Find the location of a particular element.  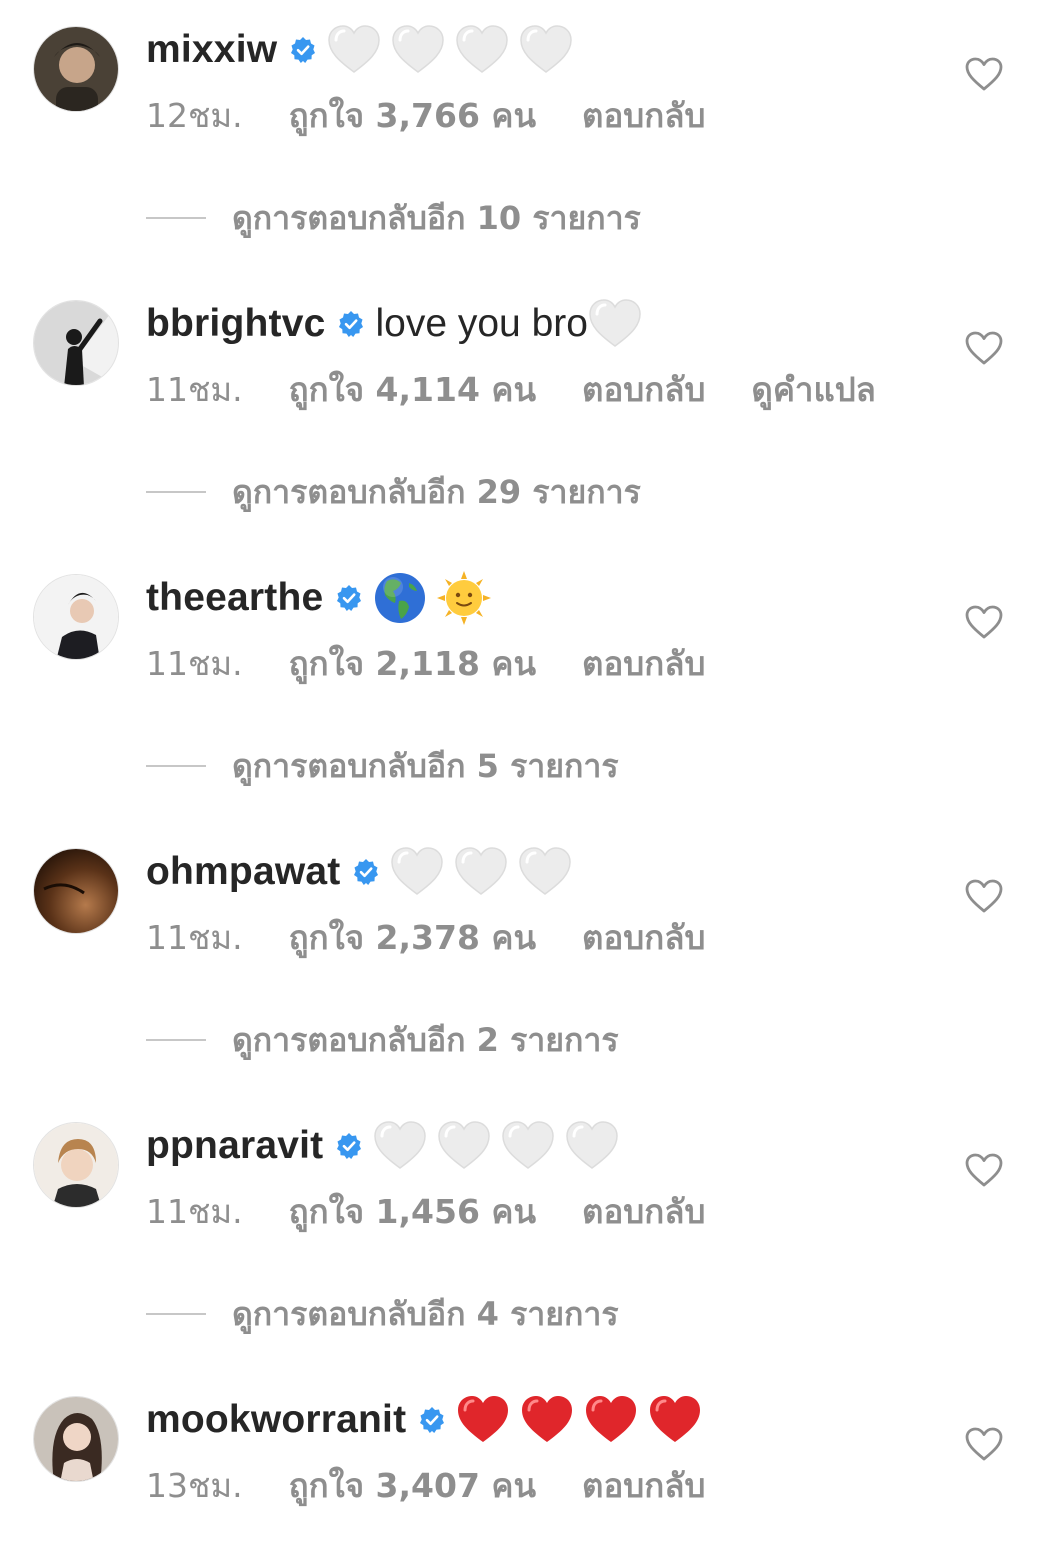

username: mixxiw is located at coordinates (211, 50).